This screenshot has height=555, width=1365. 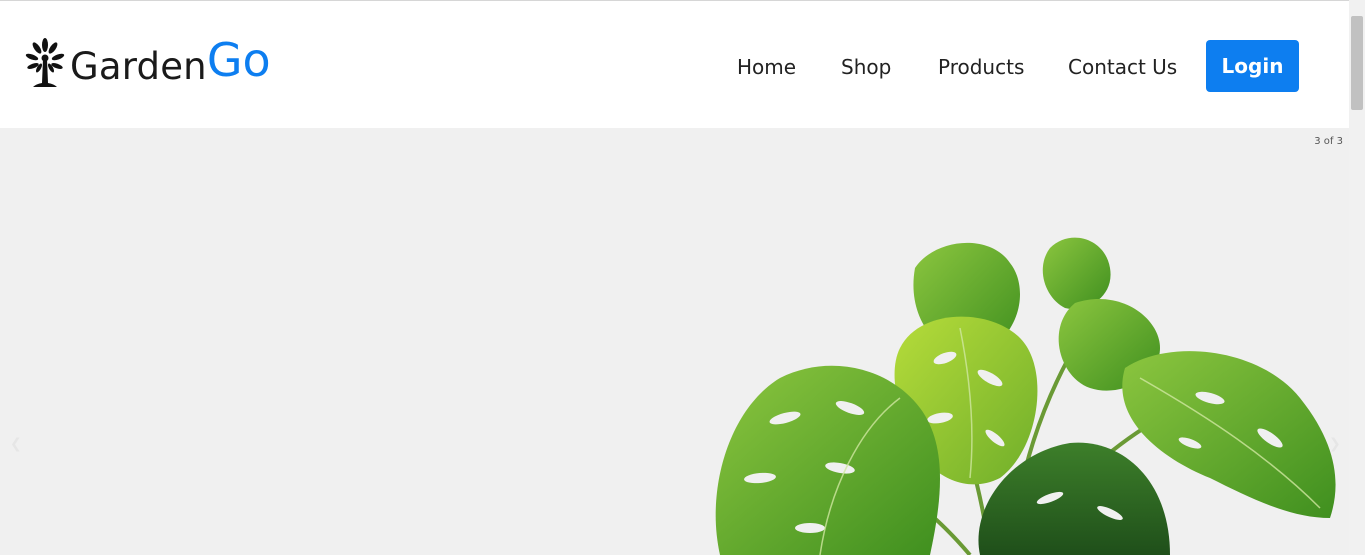 What do you see at coordinates (16, 444) in the screenshot?
I see `chevron-left-icon: ❮` at bounding box center [16, 444].